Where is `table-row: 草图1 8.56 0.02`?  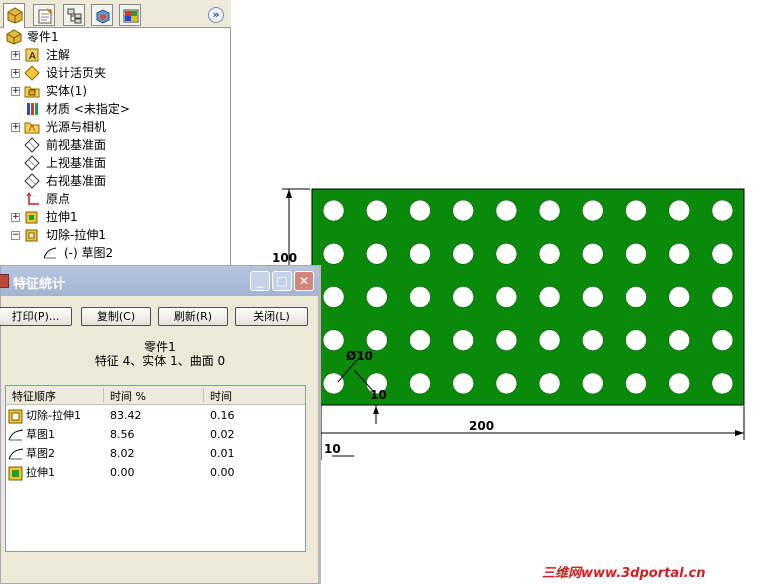
table-row: 草图1 8.56 0.02 is located at coordinates (155, 434).